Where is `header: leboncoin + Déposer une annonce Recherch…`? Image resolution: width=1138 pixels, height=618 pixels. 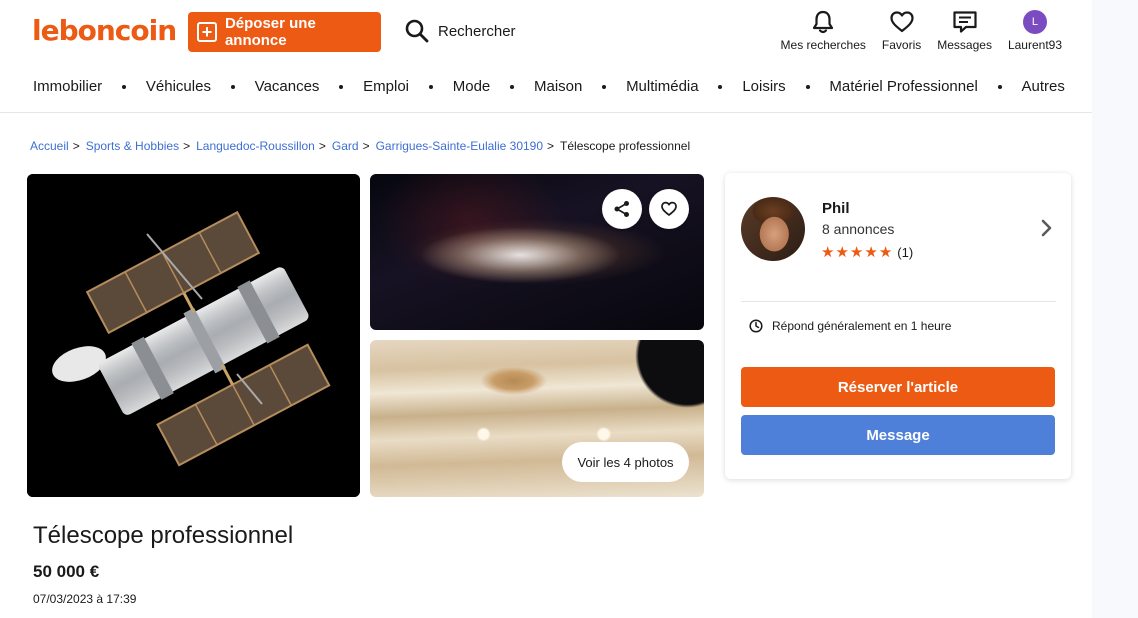 header: leboncoin + Déposer une annonce Recherch… is located at coordinates (546, 32).